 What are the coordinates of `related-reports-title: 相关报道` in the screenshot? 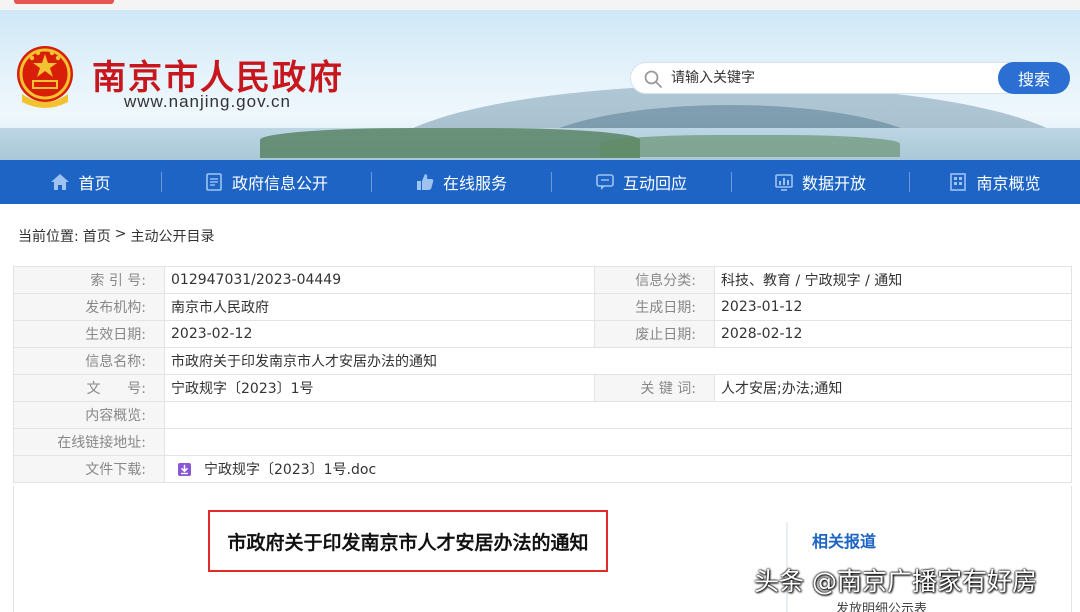 It's located at (844, 541).